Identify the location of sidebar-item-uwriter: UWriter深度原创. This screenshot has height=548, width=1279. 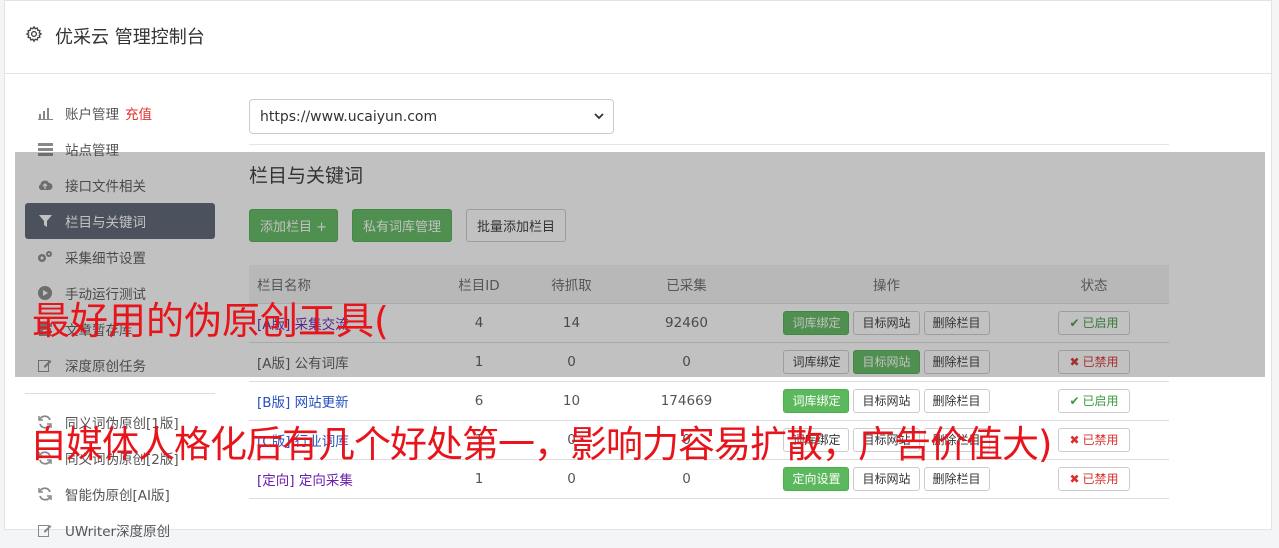
(120, 530).